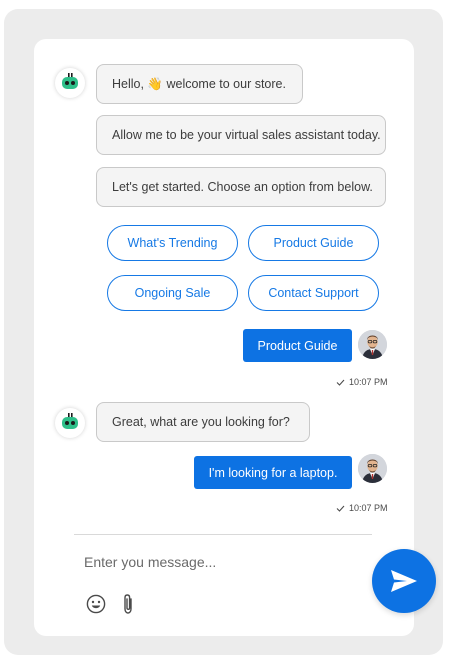 Image resolution: width=455 pixels, height=657 pixels. Describe the element at coordinates (203, 422) in the screenshot. I see `bot-message-question: Great, what are you looking for?` at that location.